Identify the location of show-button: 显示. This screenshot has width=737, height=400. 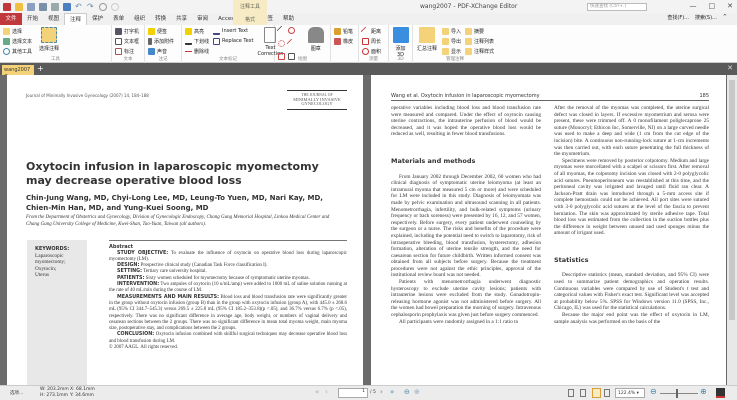
(451, 51).